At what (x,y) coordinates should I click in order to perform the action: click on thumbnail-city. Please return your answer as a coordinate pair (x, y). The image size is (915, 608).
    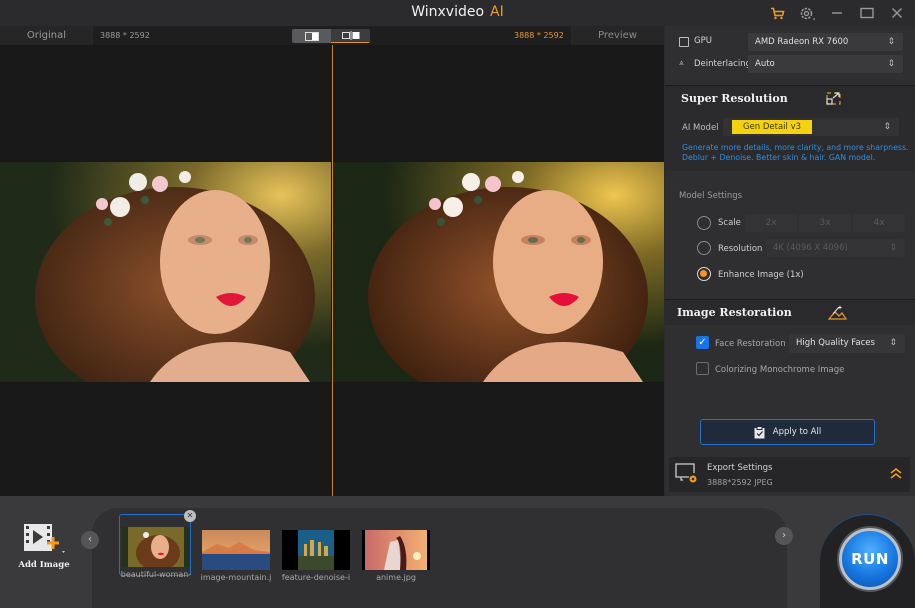
    Looking at the image, I should click on (316, 550).